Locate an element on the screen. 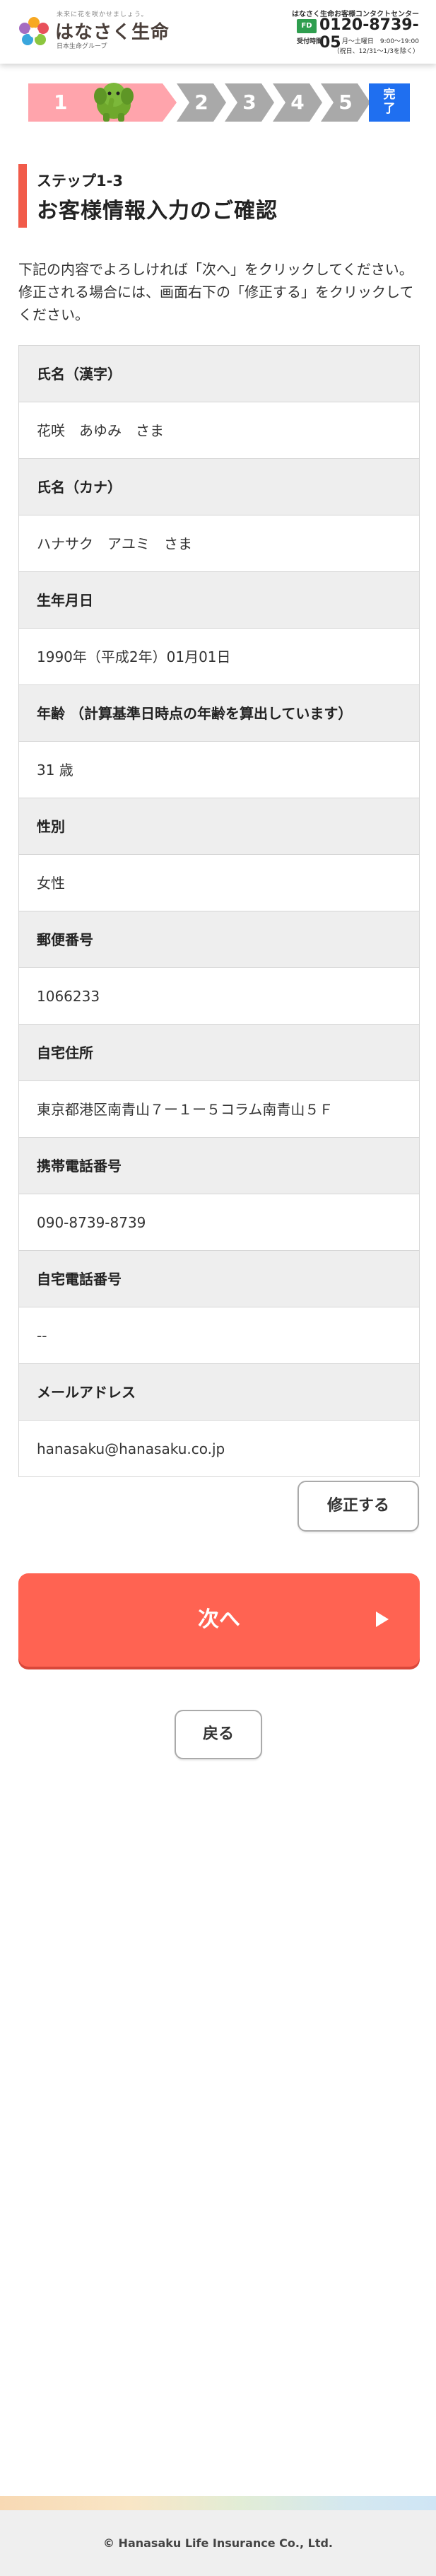 The height and width of the screenshot is (2576, 436). step-complete-label-1: 完 is located at coordinates (389, 95).